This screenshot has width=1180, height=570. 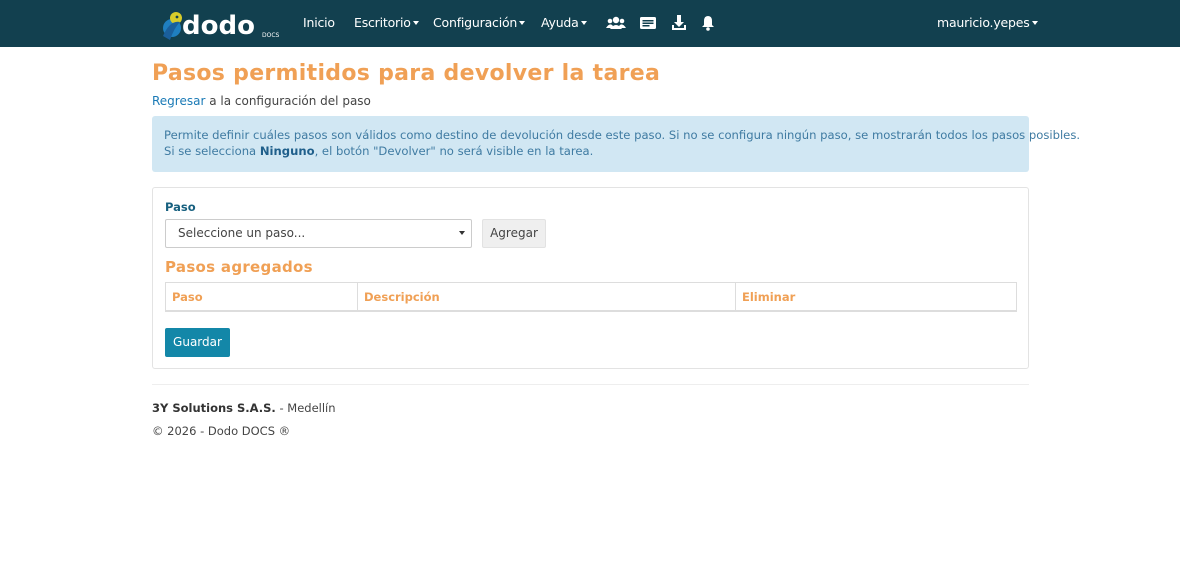 I want to click on added-steps-table: Paso Descripción Eliminar, so click(x=591, y=297).